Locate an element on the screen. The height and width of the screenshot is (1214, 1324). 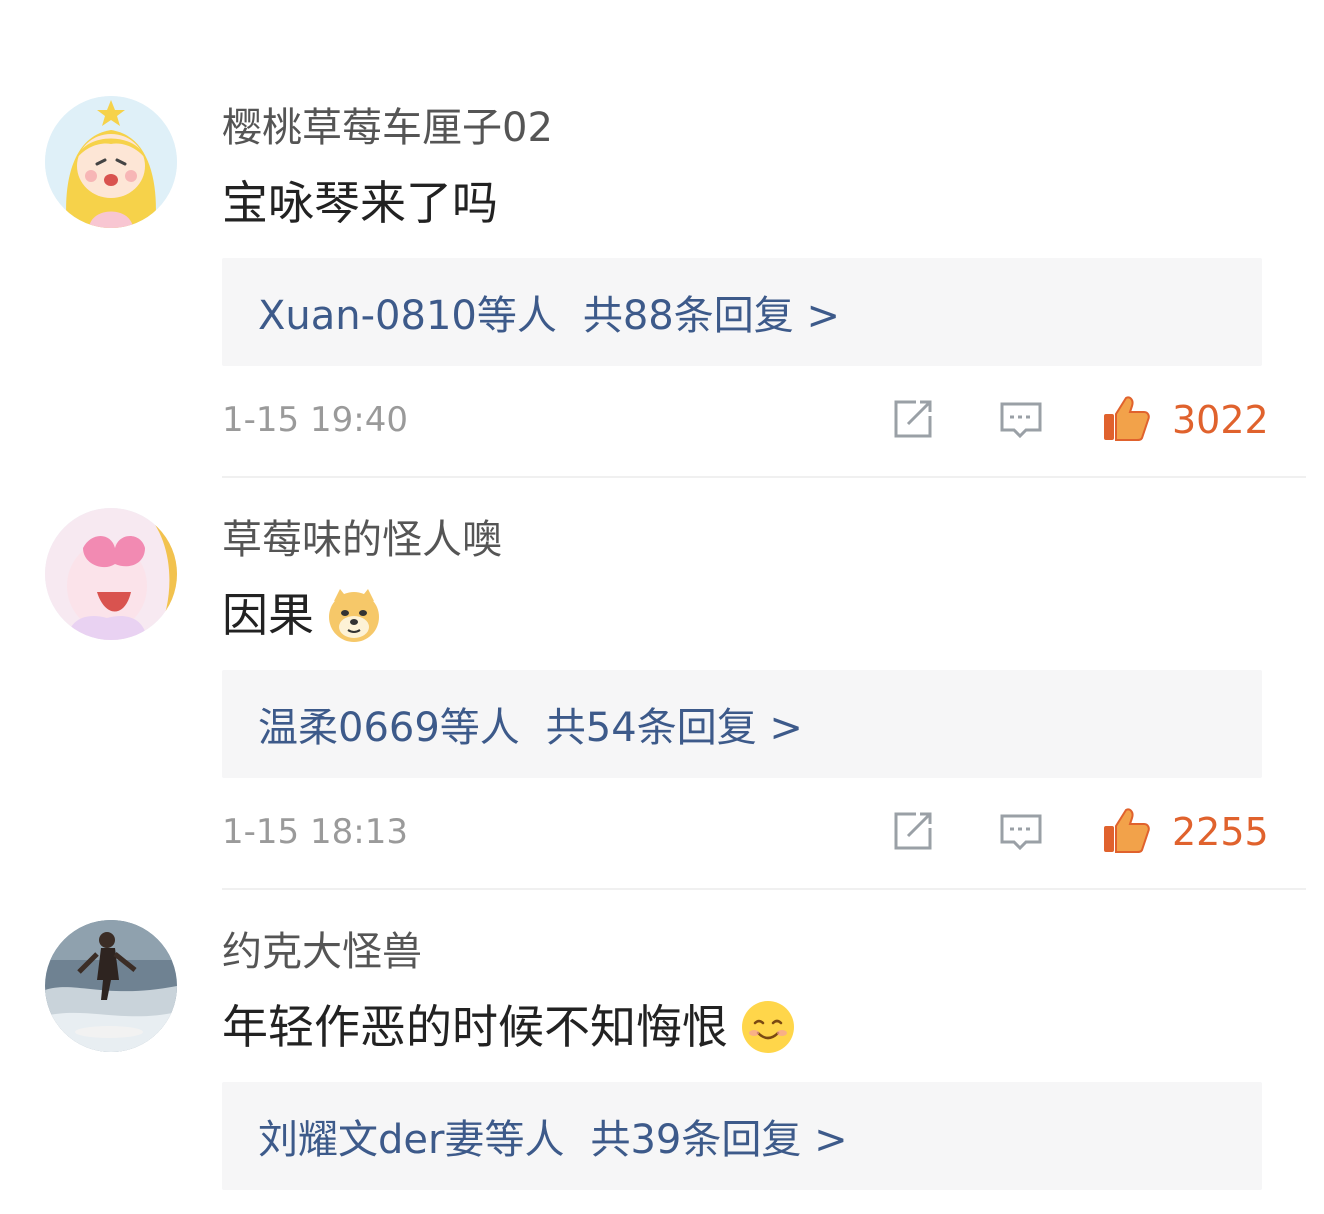
comment-text: 因果 is located at coordinates (302, 615).